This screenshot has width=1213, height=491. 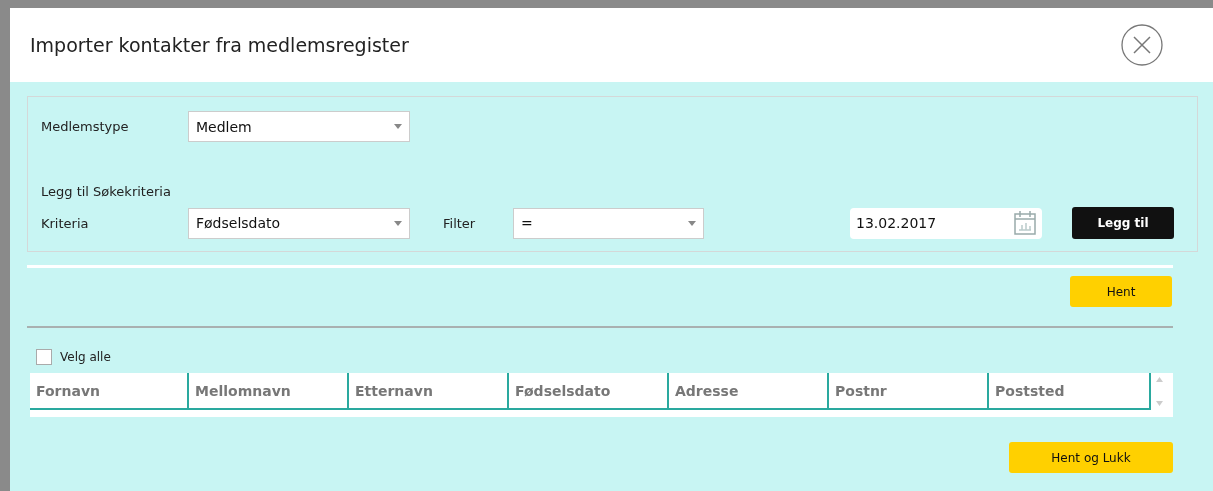 I want to click on member-type-dropdown: Medlem, so click(x=299, y=126).